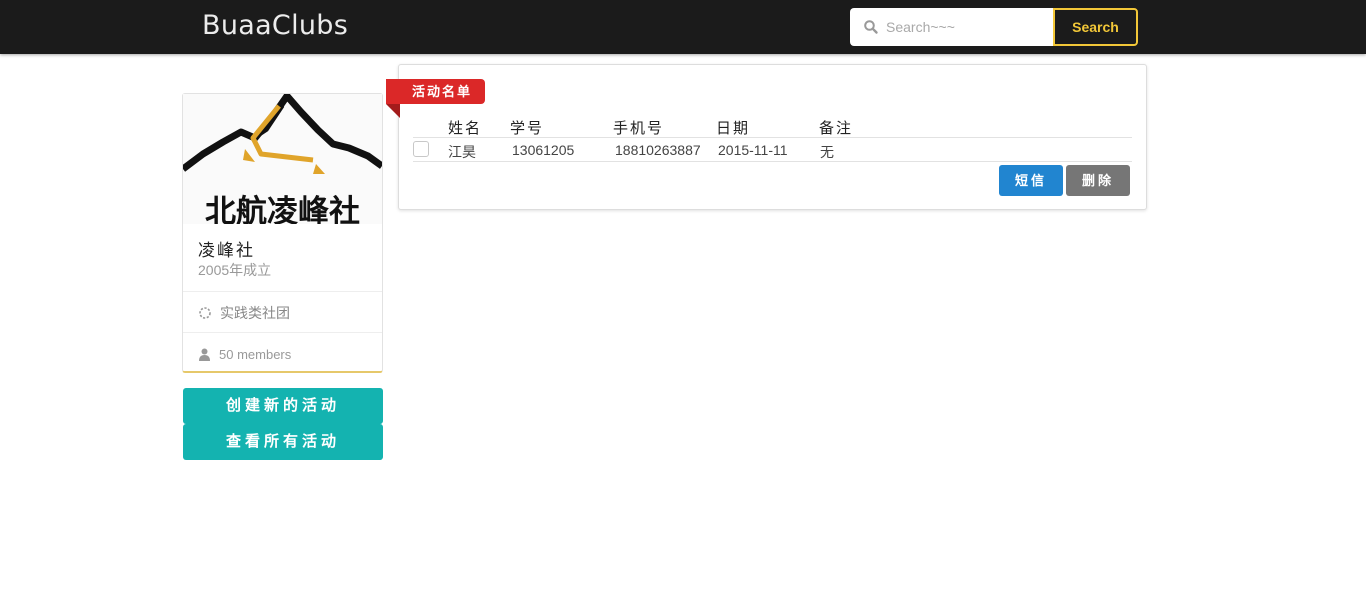  I want to click on cell-name: 江昊, so click(462, 152).